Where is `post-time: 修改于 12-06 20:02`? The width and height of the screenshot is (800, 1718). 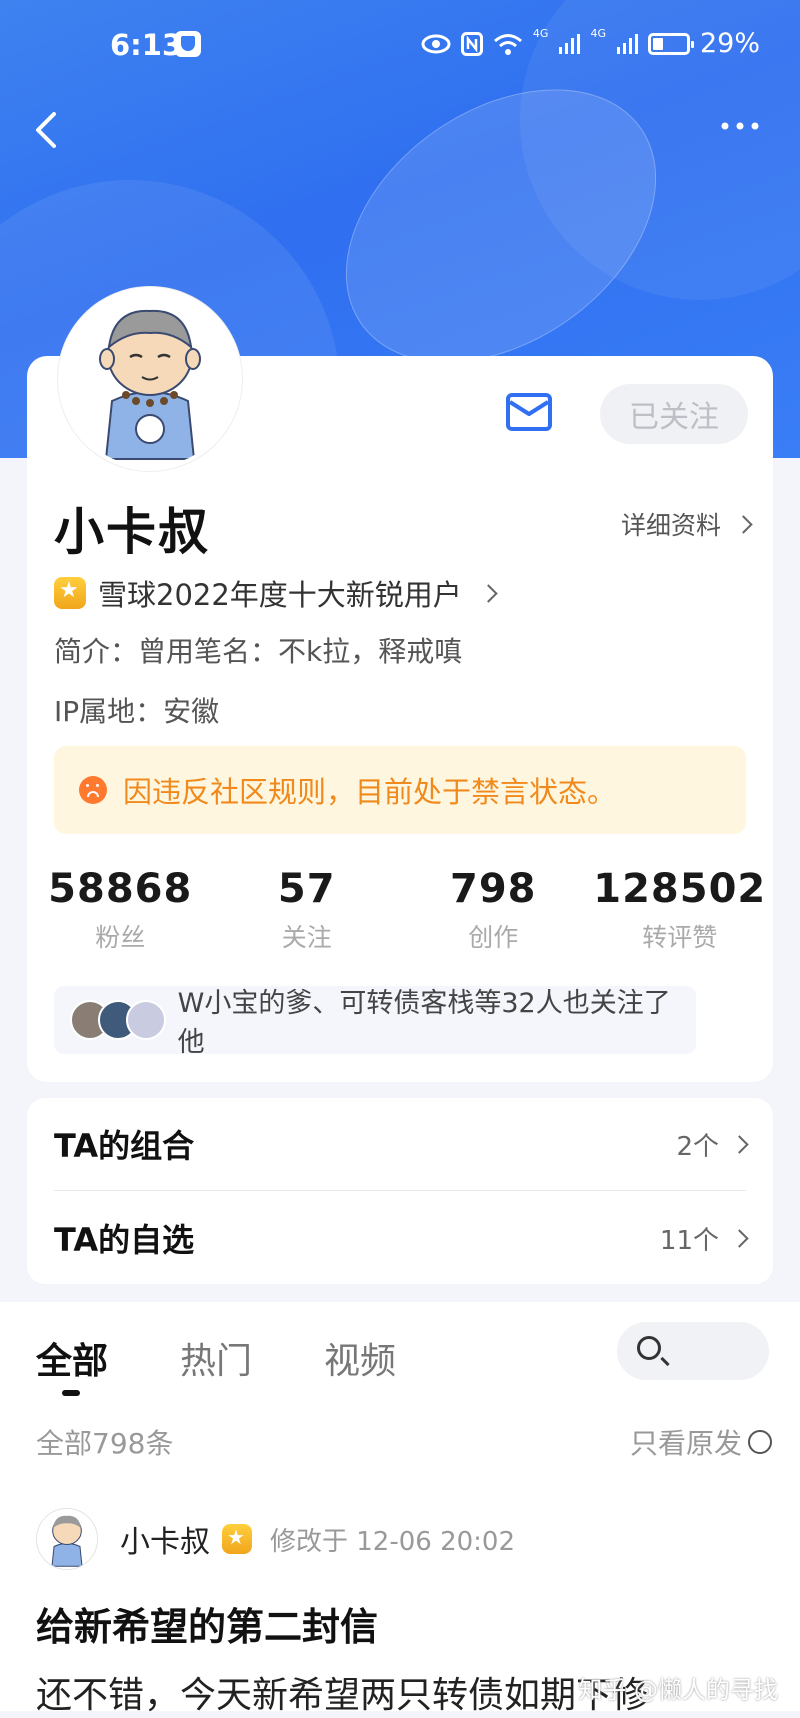 post-time: 修改于 12-06 20:02 is located at coordinates (393, 1541).